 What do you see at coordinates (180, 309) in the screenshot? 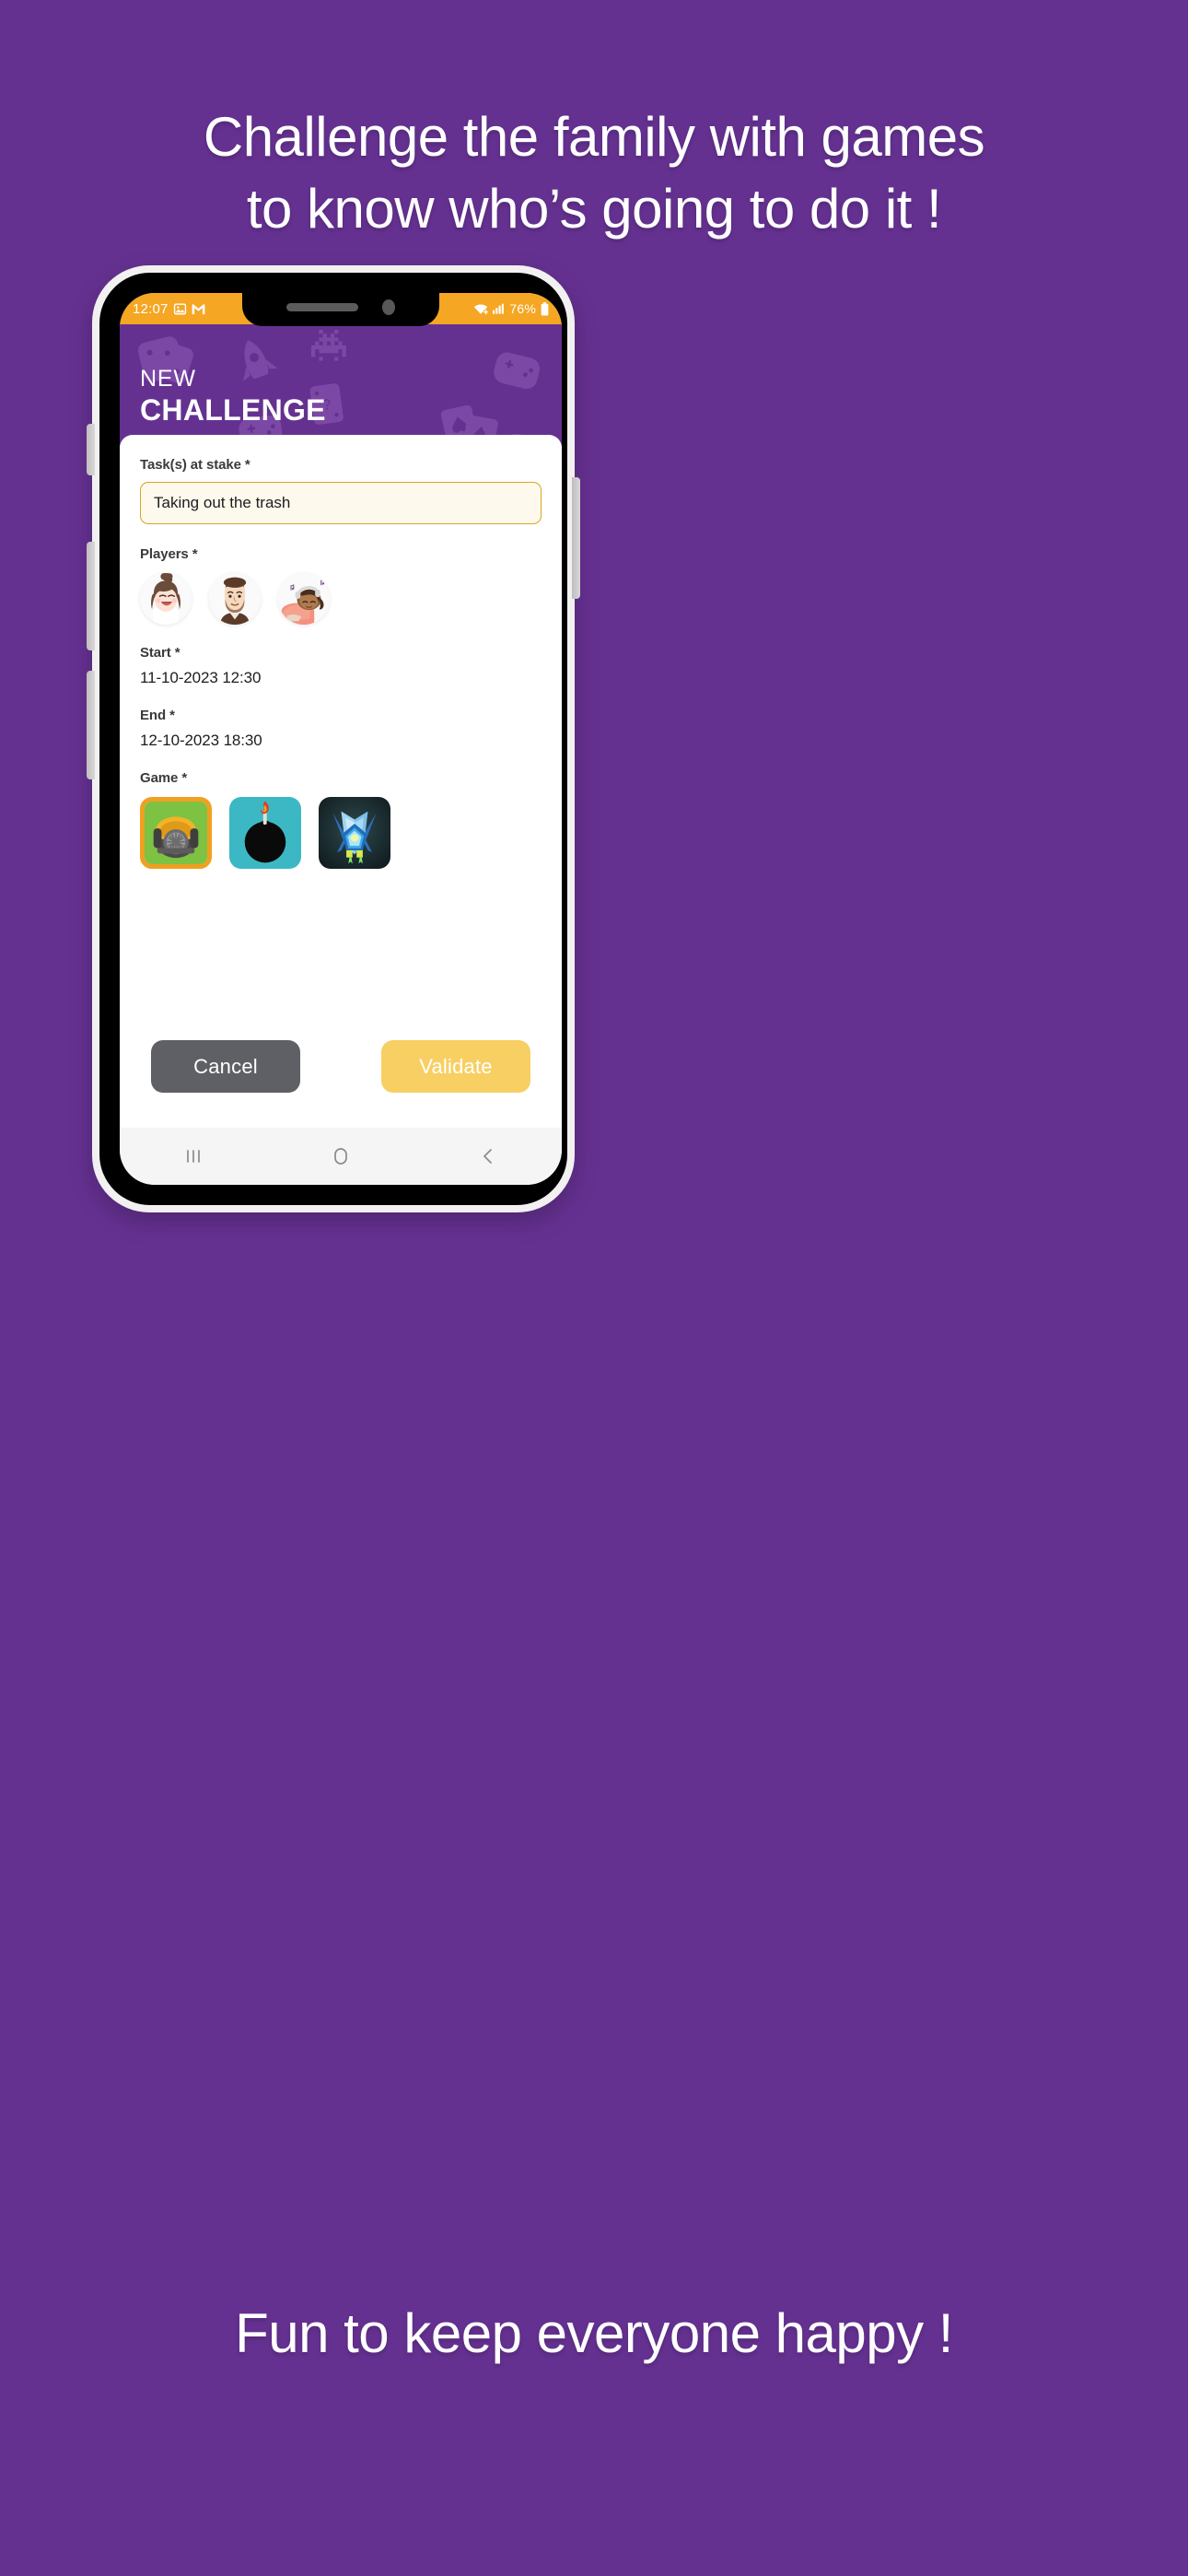
I see `gallery-icon` at bounding box center [180, 309].